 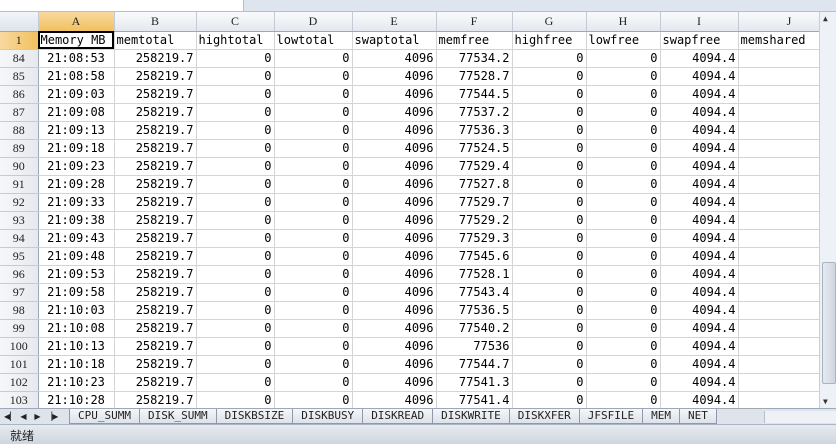 I want to click on grid-cell: 21:10:28, so click(x=76, y=400).